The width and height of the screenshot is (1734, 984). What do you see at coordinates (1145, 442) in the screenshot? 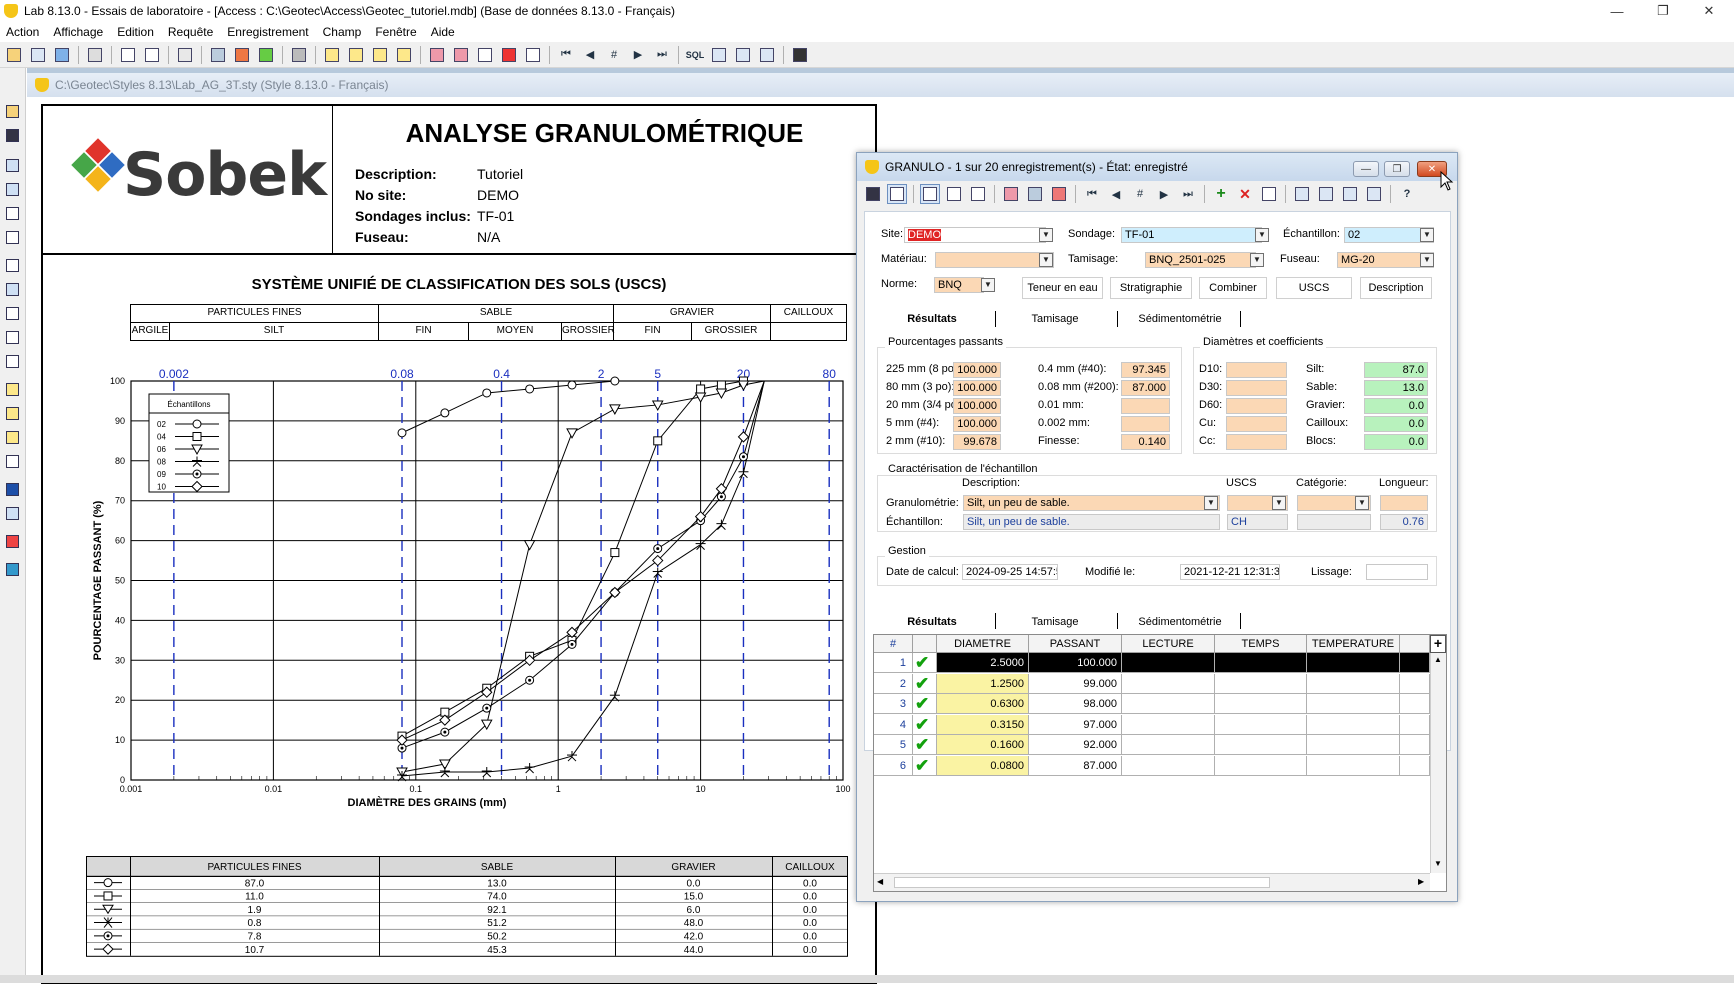
I see `pct-value: 0.140` at bounding box center [1145, 442].